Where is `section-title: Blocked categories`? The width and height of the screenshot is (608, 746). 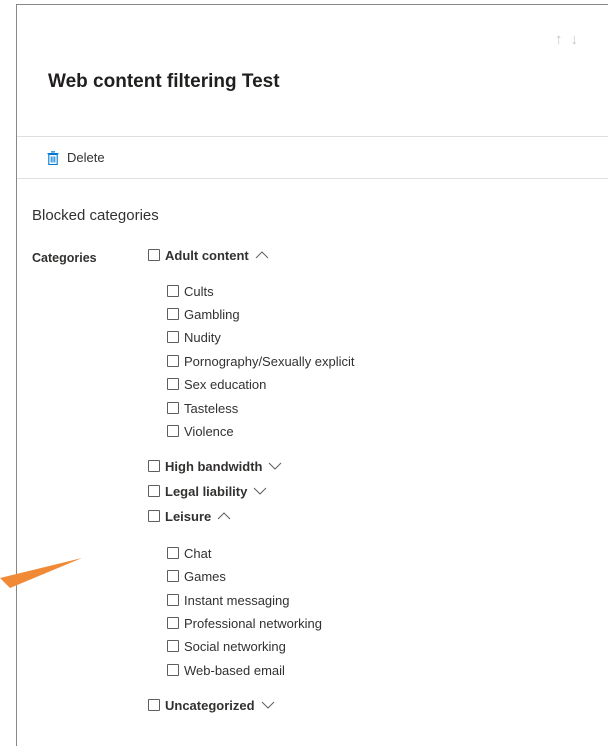
section-title: Blocked categories is located at coordinates (95, 215).